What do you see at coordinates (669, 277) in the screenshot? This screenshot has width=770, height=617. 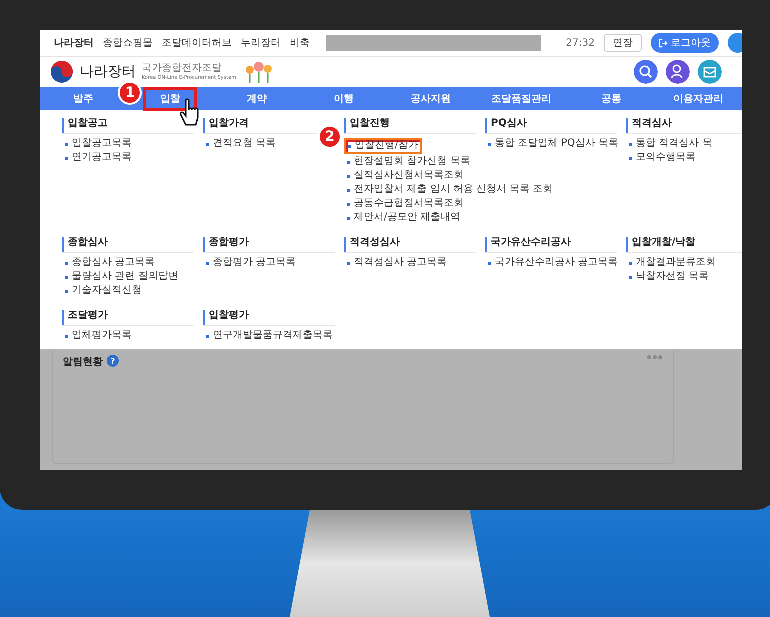 I see `menu-link: 낙찰자선정 목록` at bounding box center [669, 277].